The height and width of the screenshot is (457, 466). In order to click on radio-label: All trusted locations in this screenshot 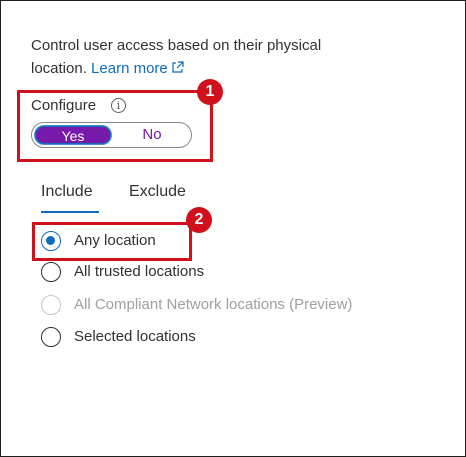, I will do `click(139, 271)`.